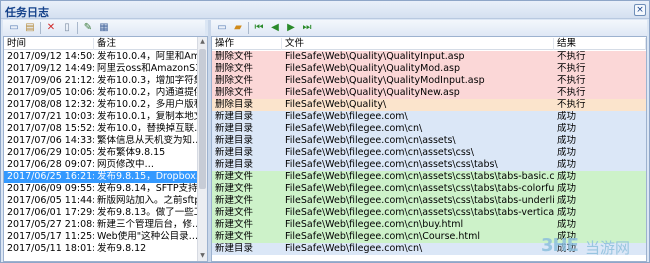 The width and height of the screenshot is (650, 263). What do you see at coordinates (50, 200) in the screenshot?
I see `log-time: 2017/06/05 11:44:10` at bounding box center [50, 200].